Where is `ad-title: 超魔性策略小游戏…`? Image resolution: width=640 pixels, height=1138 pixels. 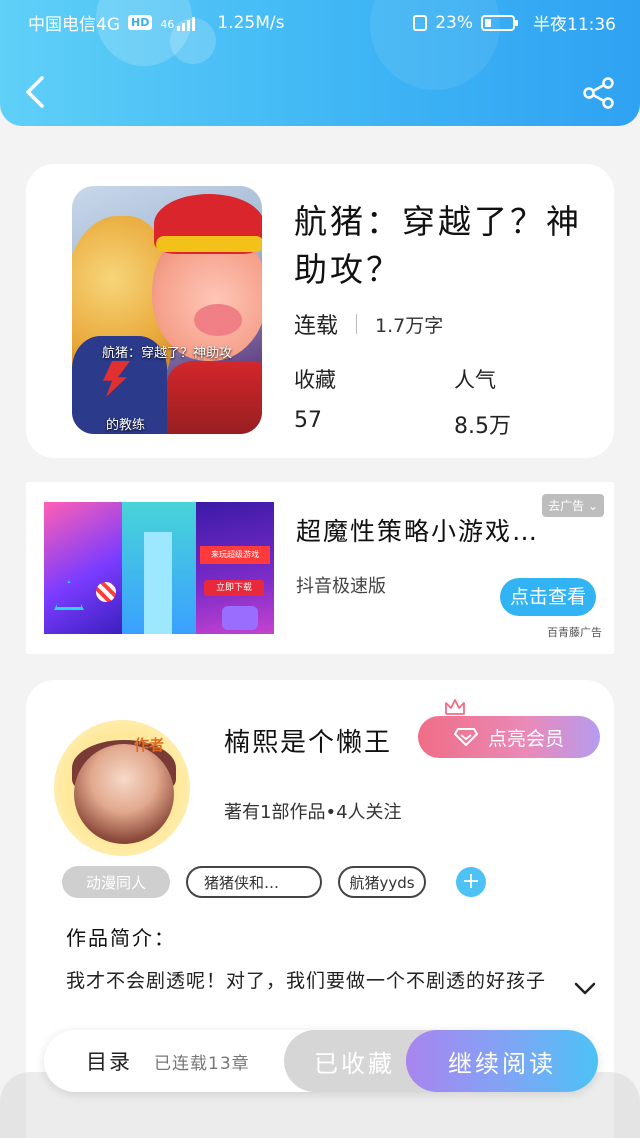 ad-title: 超魔性策略小游戏… is located at coordinates (418, 531).